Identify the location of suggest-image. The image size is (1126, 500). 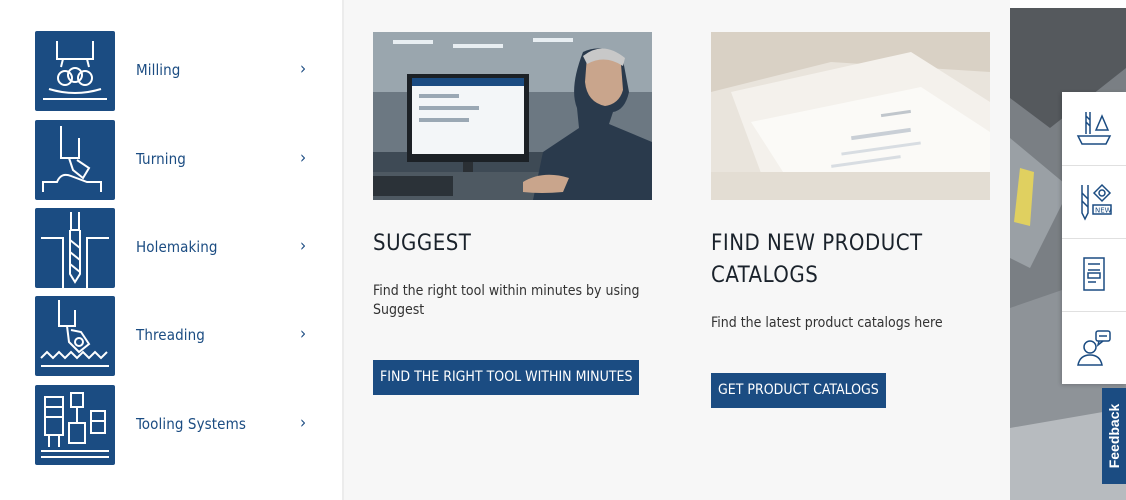
(512, 116).